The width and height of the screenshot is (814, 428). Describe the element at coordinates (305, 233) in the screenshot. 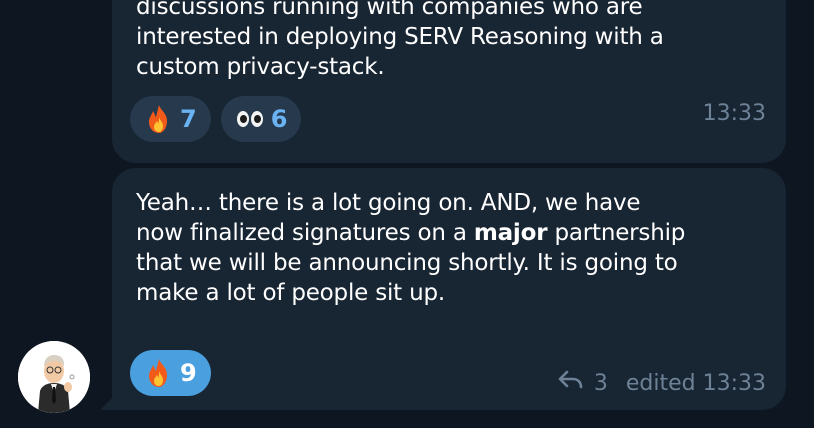

I see `text-run: now finalized signatures on a` at that location.